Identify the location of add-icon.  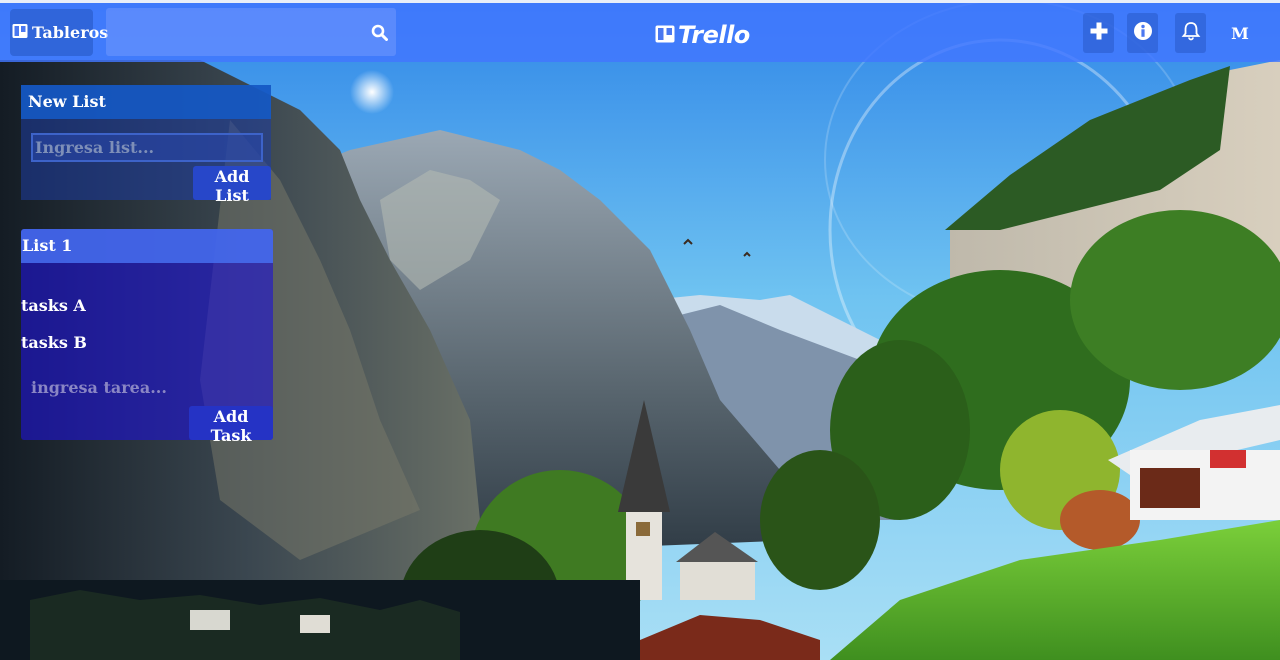
(1099, 33).